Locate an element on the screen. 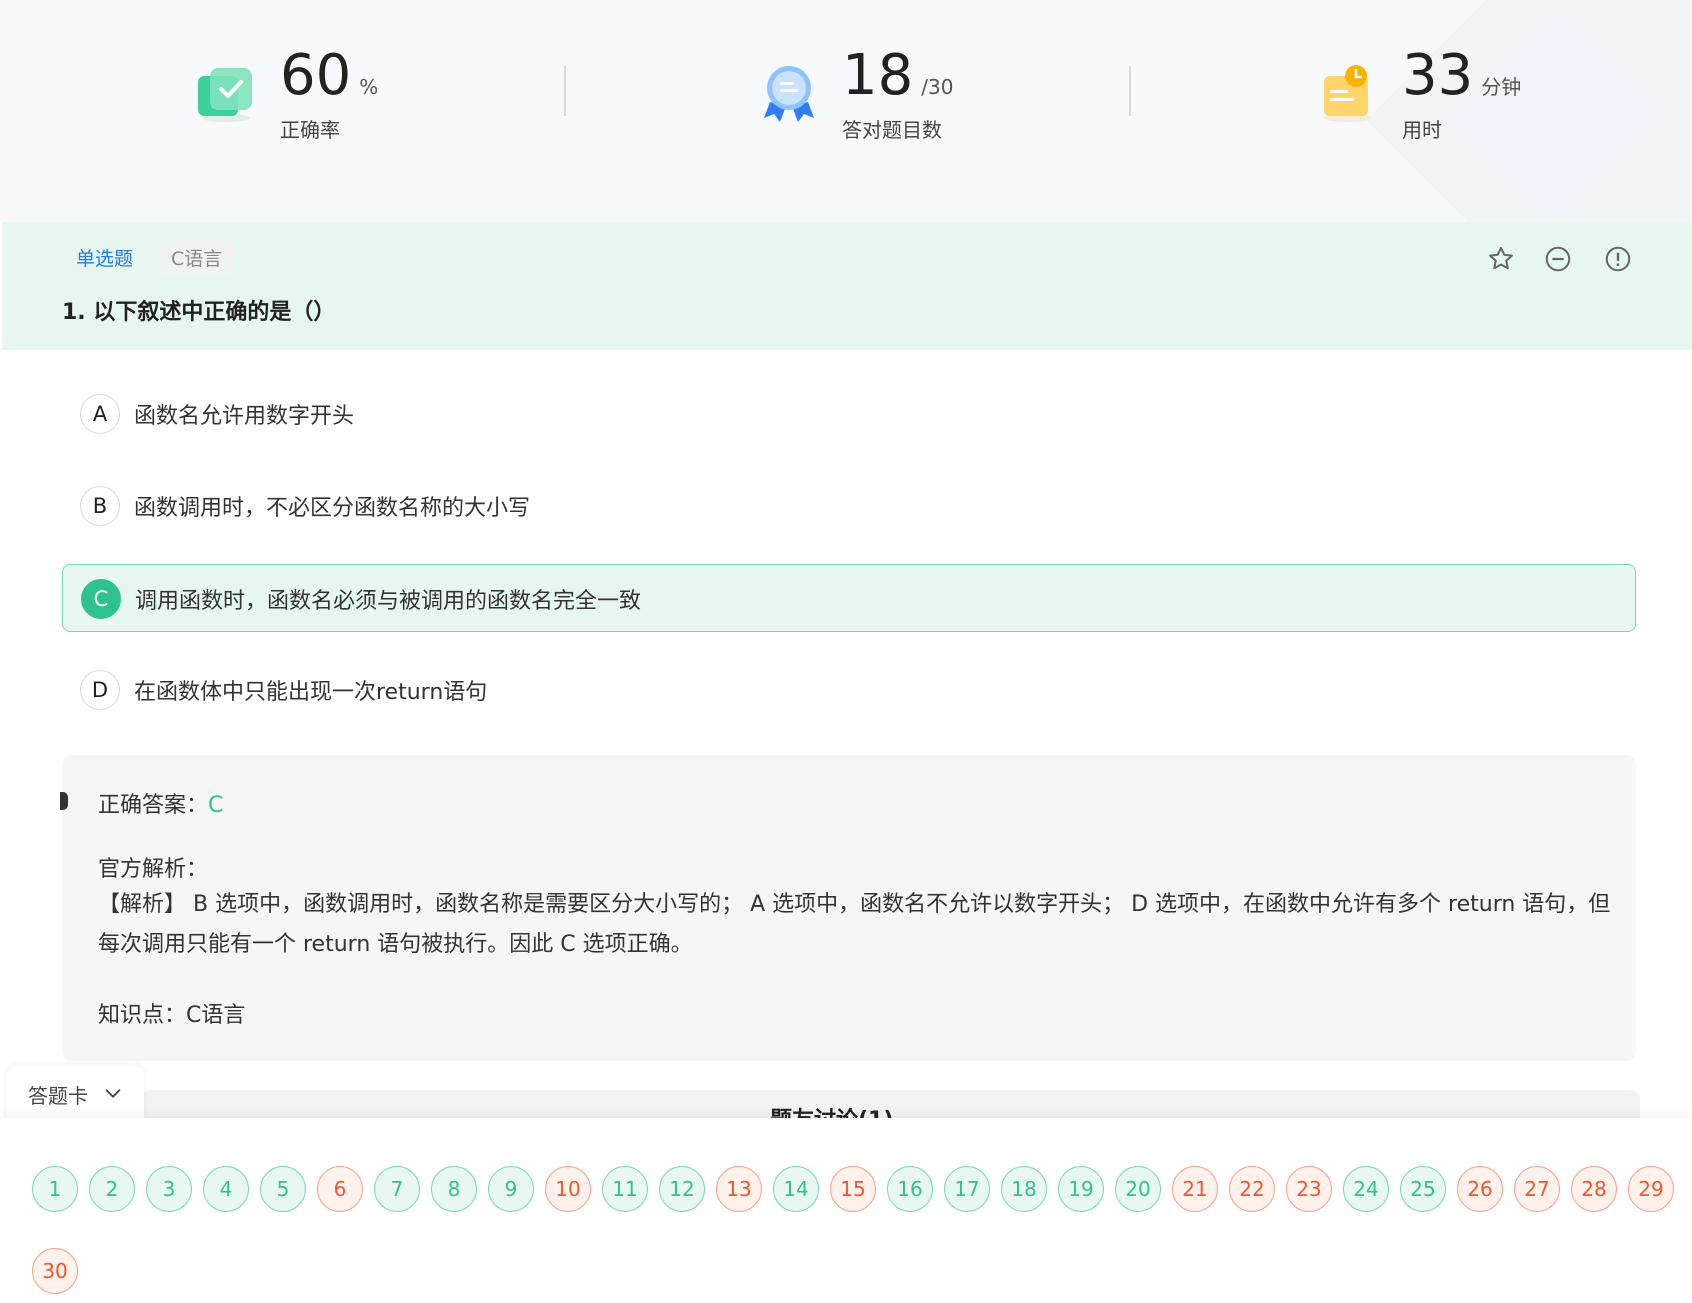 This screenshot has height=1303, width=1692. option-text: 调用函数时，函数名必须与被调用的函数名完全一致 is located at coordinates (388, 601).